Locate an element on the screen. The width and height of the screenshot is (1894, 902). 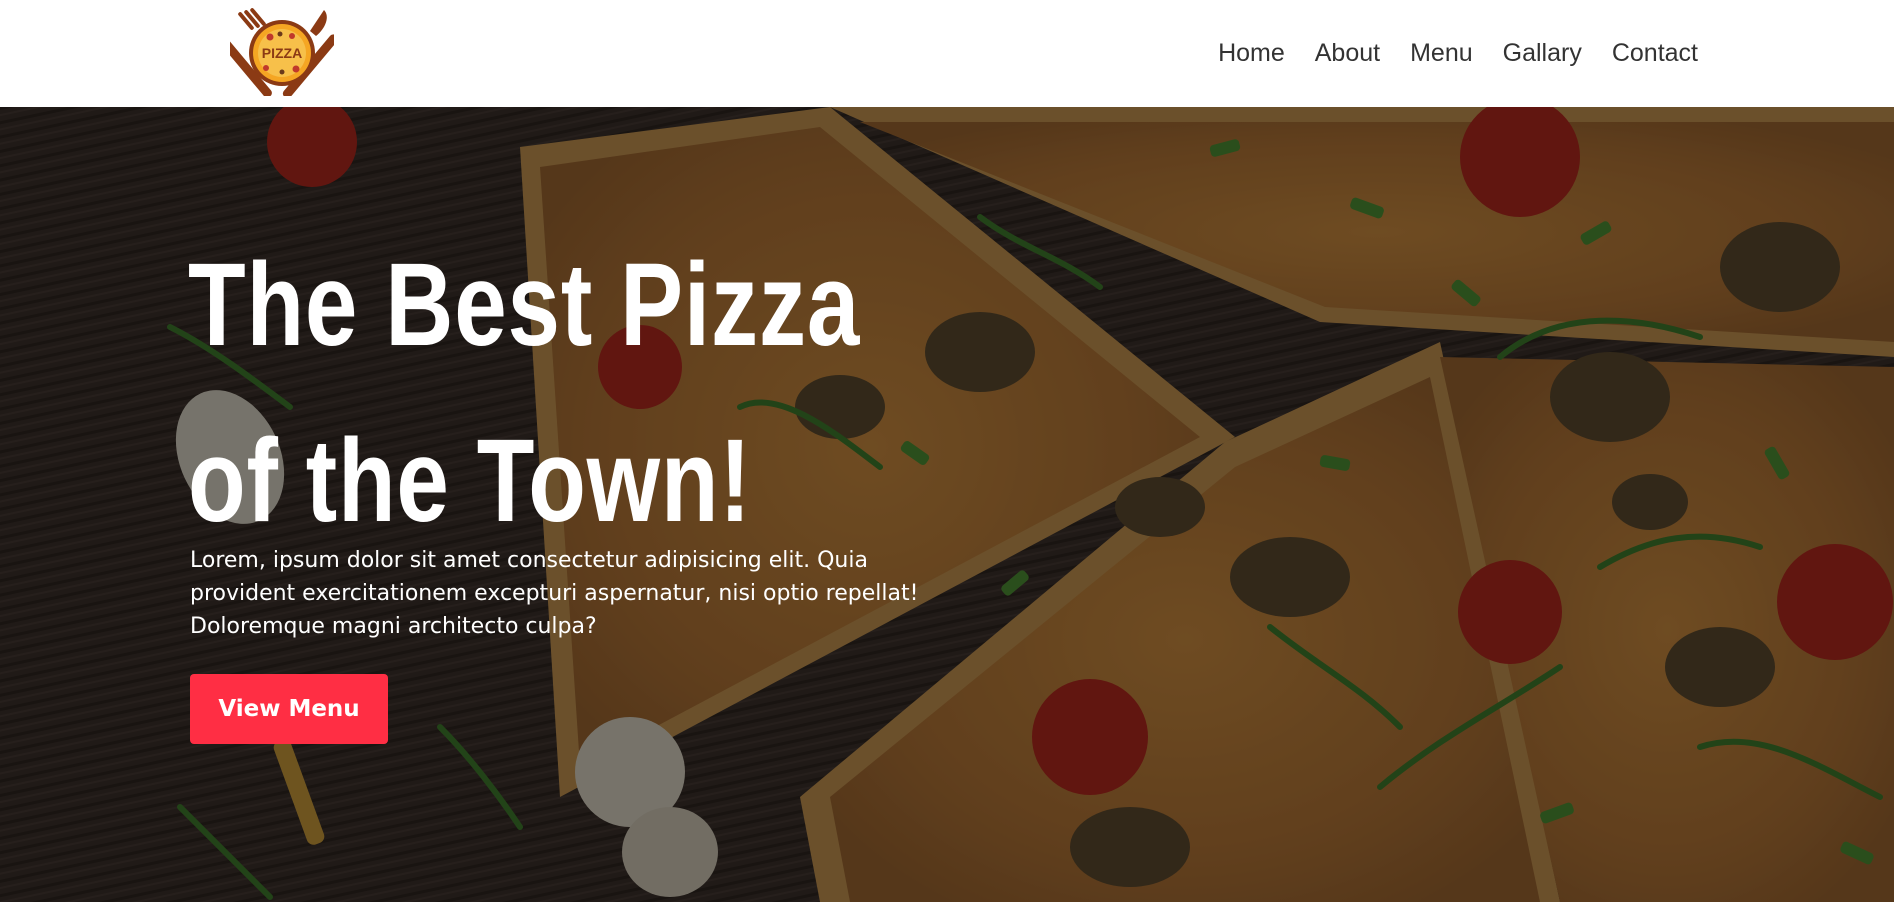
view-menu-button: View Menu is located at coordinates (289, 709).